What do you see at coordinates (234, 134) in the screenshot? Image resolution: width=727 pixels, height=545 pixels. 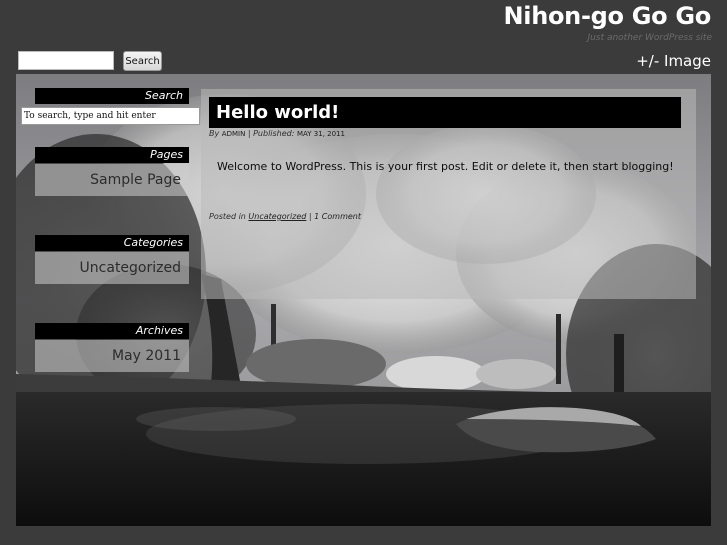 I see `post-author: ADMIN` at bounding box center [234, 134].